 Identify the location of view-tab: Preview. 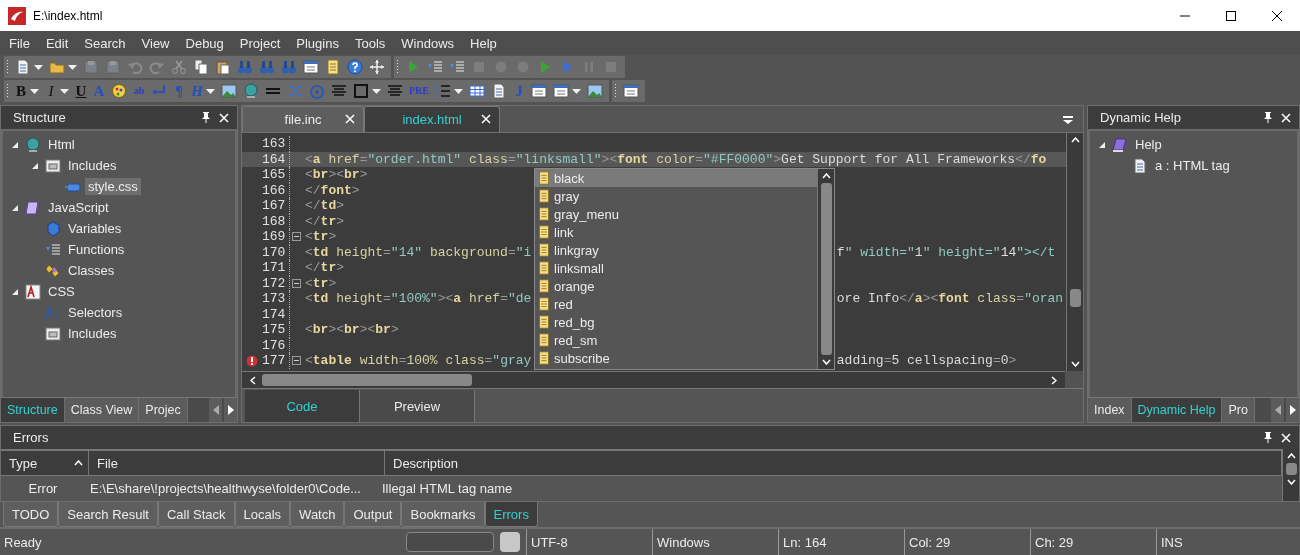
(417, 406).